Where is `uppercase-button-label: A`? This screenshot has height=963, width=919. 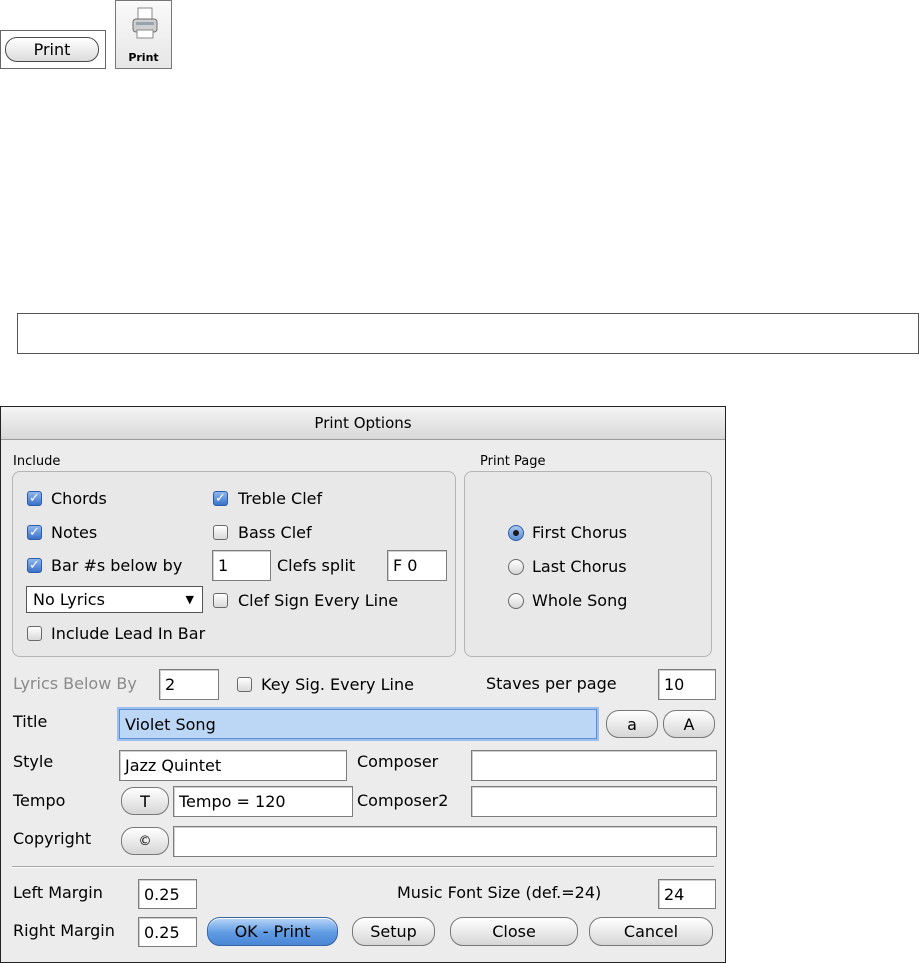
uppercase-button-label: A is located at coordinates (689, 724).